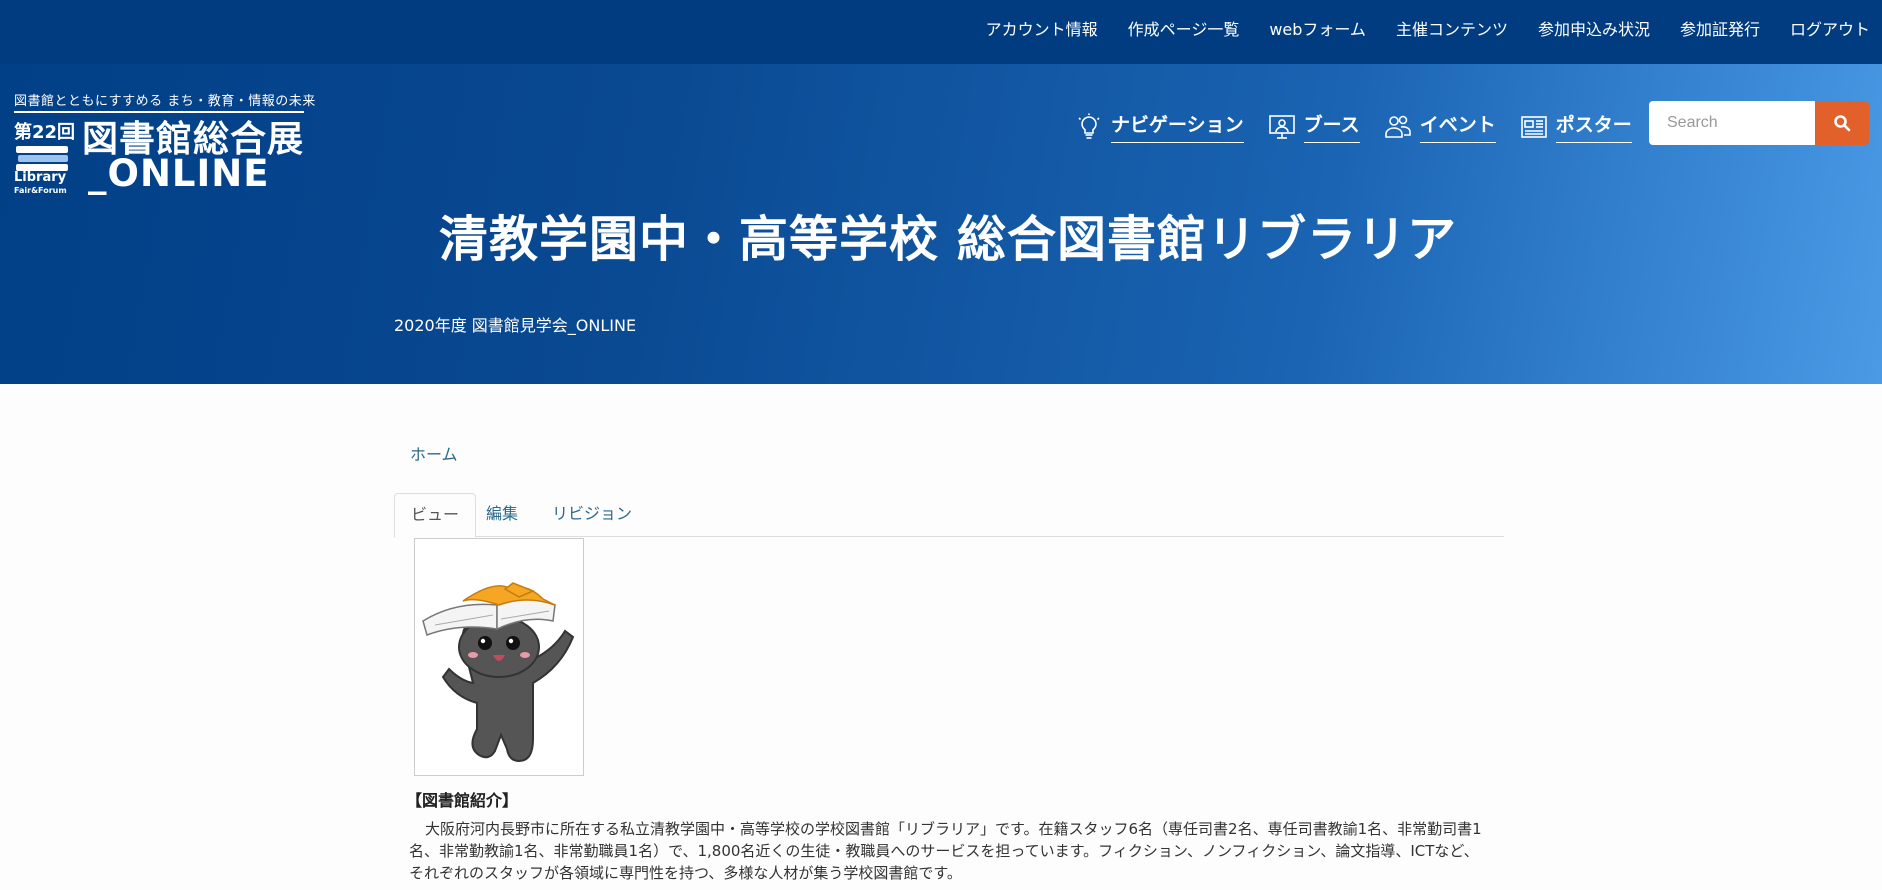 The width and height of the screenshot is (1882, 890). Describe the element at coordinates (1089, 126) in the screenshot. I see `lightbulb-icon` at that location.